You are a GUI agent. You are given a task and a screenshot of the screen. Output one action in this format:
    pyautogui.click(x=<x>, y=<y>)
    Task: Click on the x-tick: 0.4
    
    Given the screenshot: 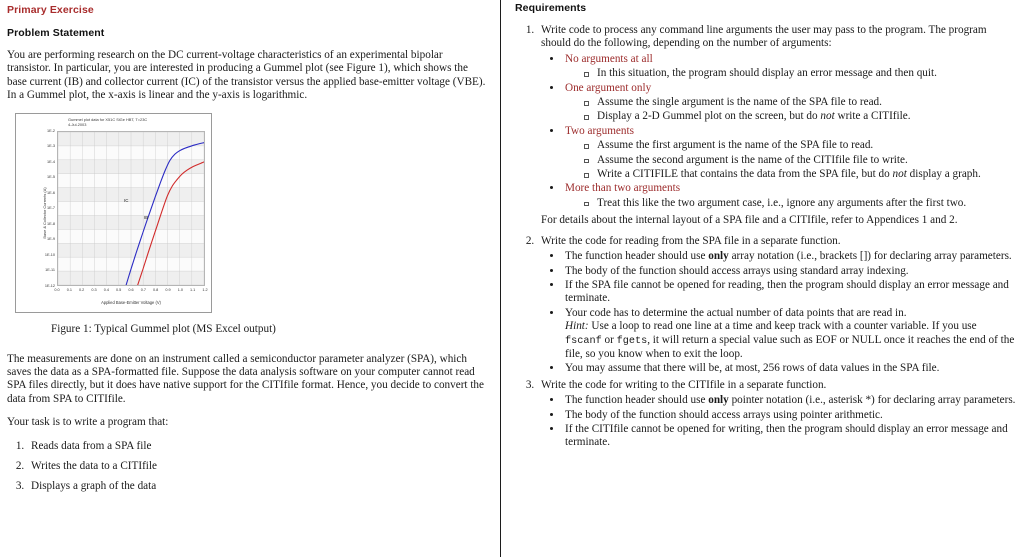 What is the action you would take?
    pyautogui.click(x=106, y=289)
    